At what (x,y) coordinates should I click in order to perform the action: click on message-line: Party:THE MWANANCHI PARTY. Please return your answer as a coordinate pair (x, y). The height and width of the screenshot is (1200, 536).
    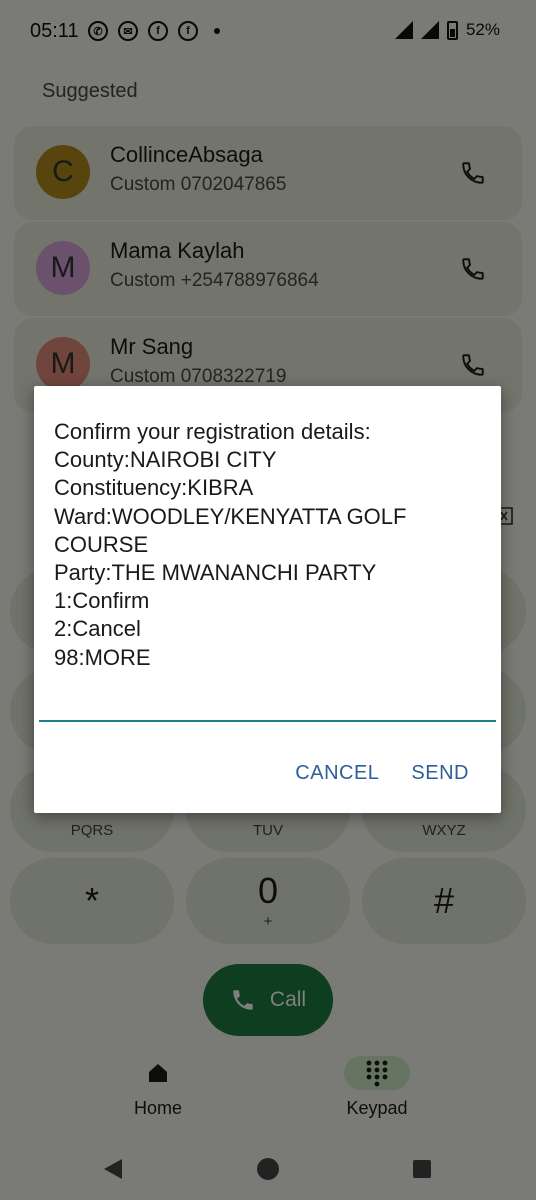
    Looking at the image, I should click on (215, 573).